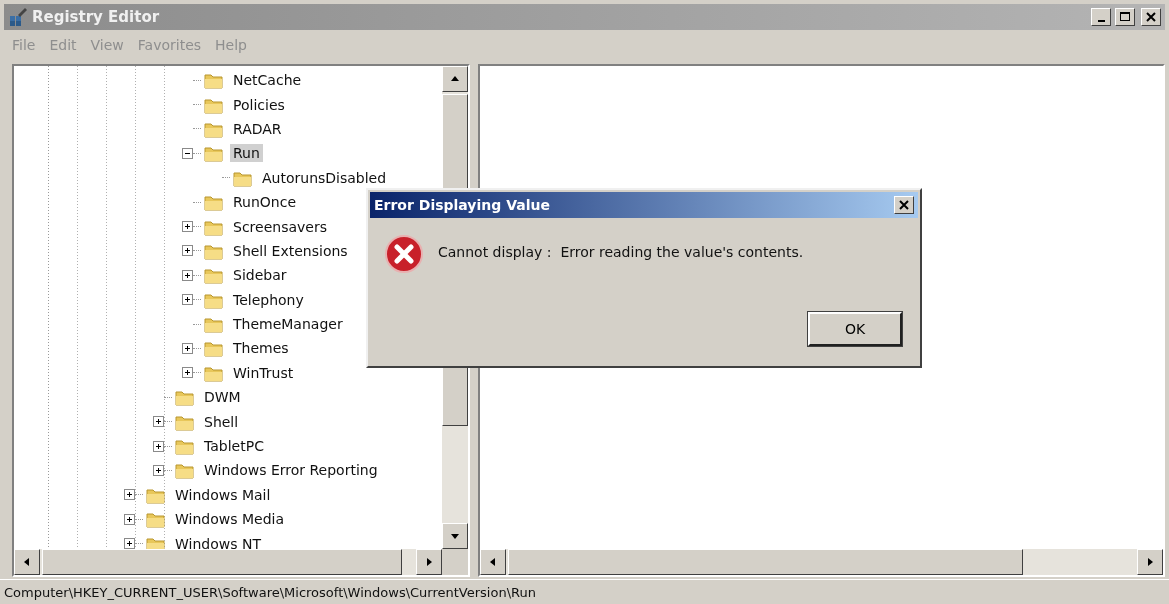 This screenshot has height=604, width=1169. I want to click on window-title: Registry Editor, so click(96, 17).